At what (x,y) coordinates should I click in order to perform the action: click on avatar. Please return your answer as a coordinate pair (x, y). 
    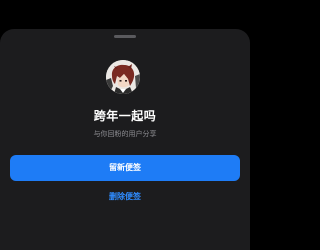
    Looking at the image, I should click on (123, 77).